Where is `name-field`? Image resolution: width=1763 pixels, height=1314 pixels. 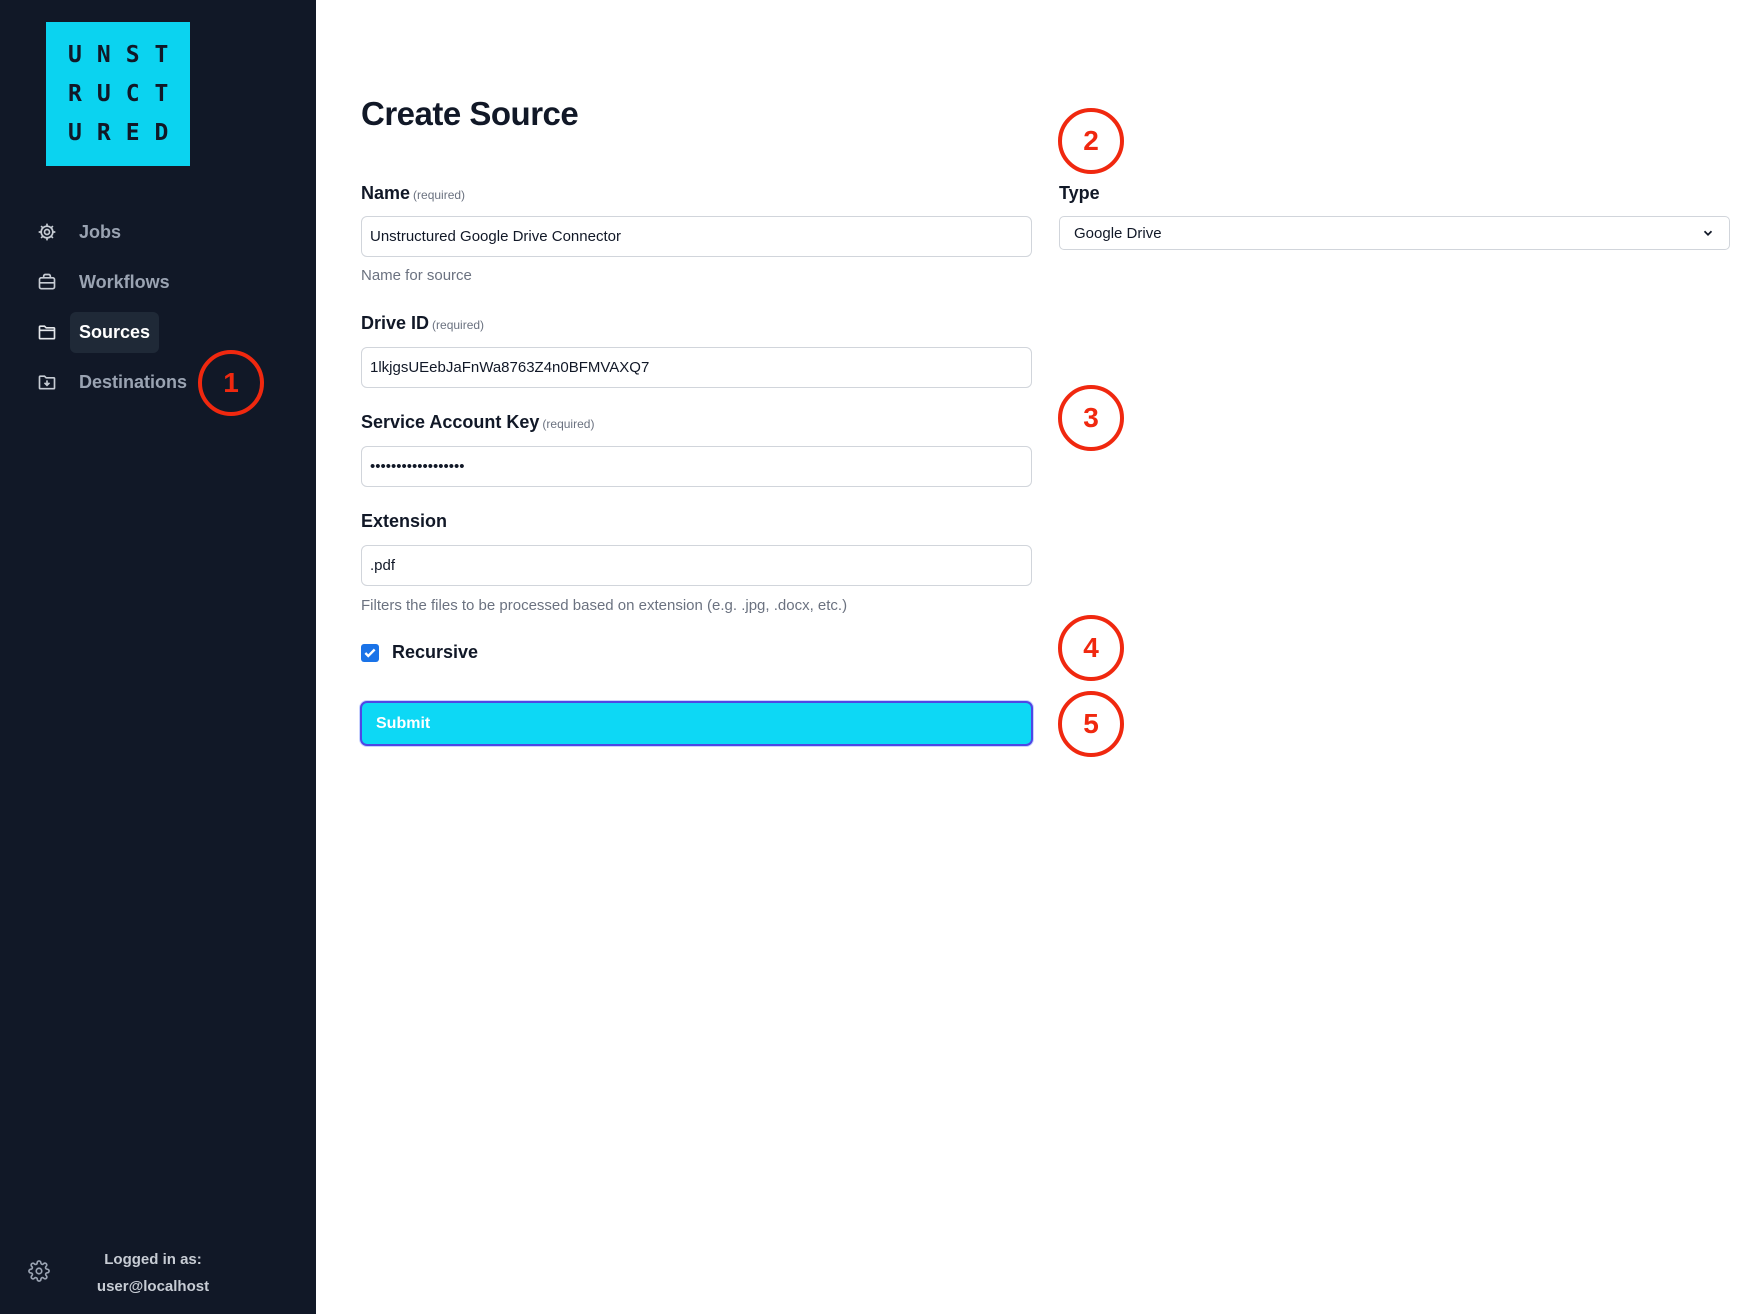
name-field is located at coordinates (696, 236).